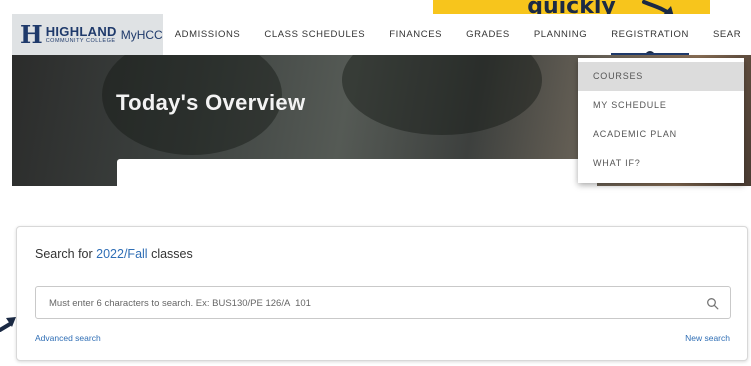 The height and width of the screenshot is (366, 751). What do you see at coordinates (141, 34) in the screenshot?
I see `logo-app-name: MyHCC` at bounding box center [141, 34].